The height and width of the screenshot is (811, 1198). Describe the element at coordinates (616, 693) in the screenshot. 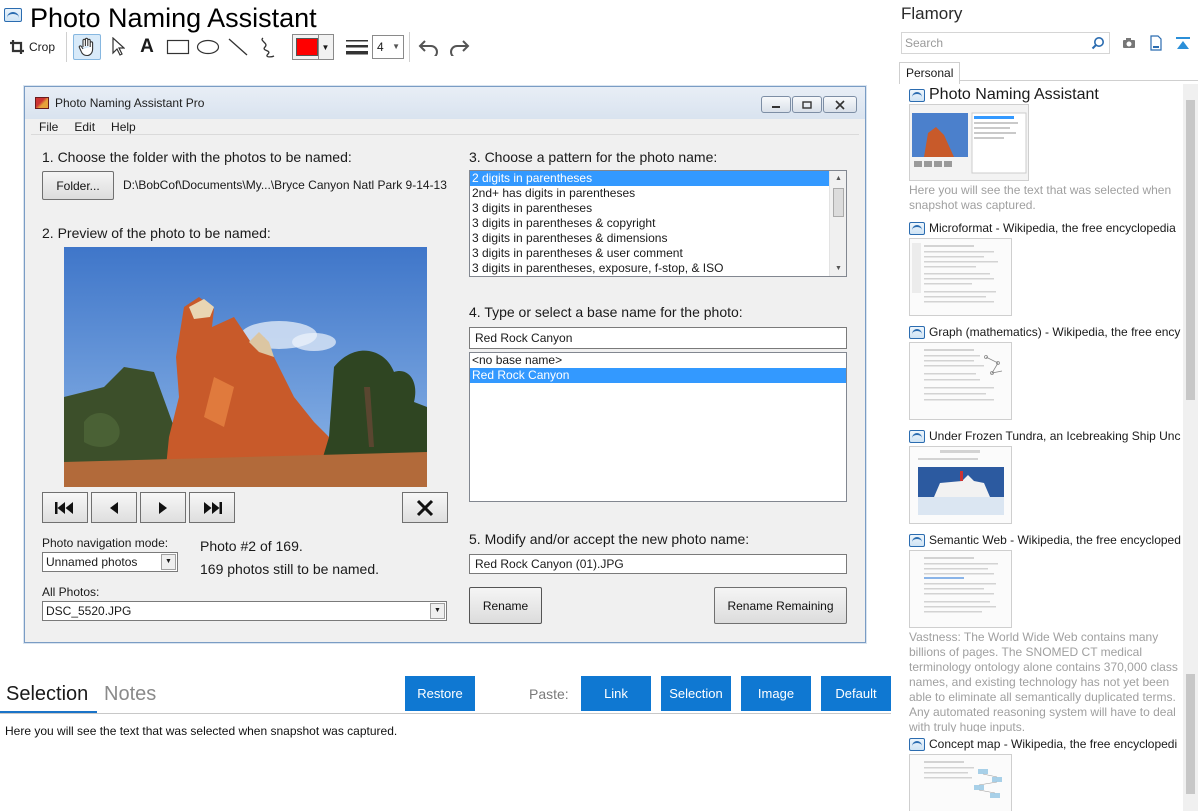

I see `paste-link-button: Link` at that location.